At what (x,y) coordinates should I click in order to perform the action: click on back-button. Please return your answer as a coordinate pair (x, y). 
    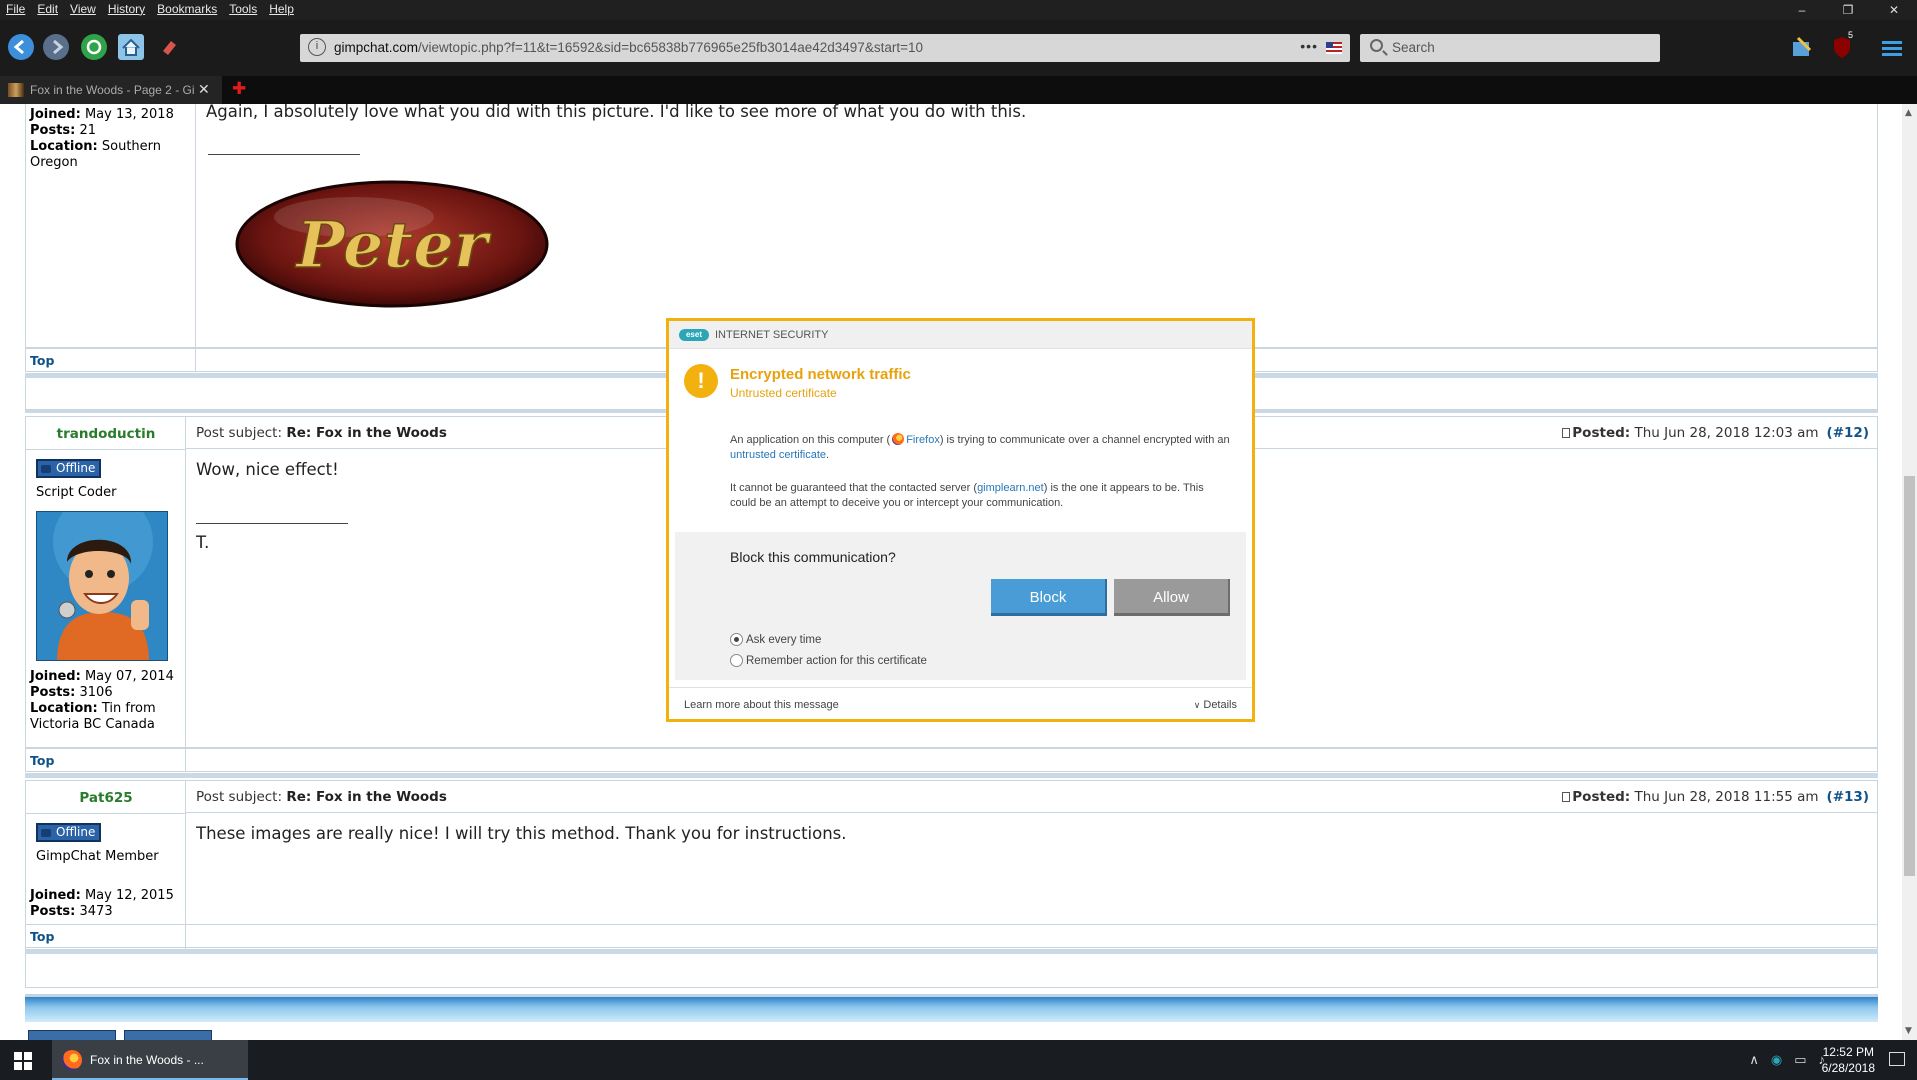
    Looking at the image, I should click on (21, 47).